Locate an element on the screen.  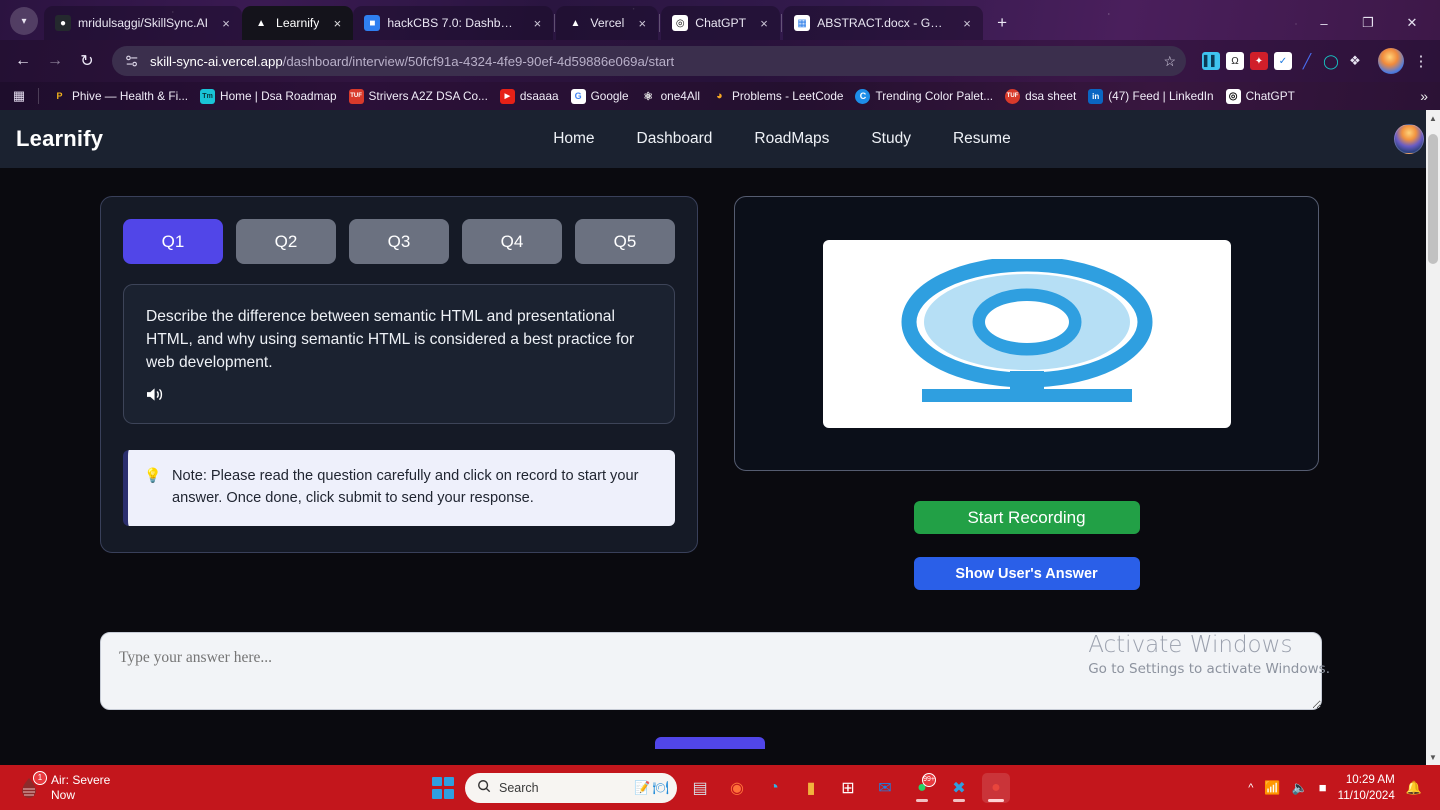
taskbar-microsoft-store-icon: ⊞ is located at coordinates (848, 788).